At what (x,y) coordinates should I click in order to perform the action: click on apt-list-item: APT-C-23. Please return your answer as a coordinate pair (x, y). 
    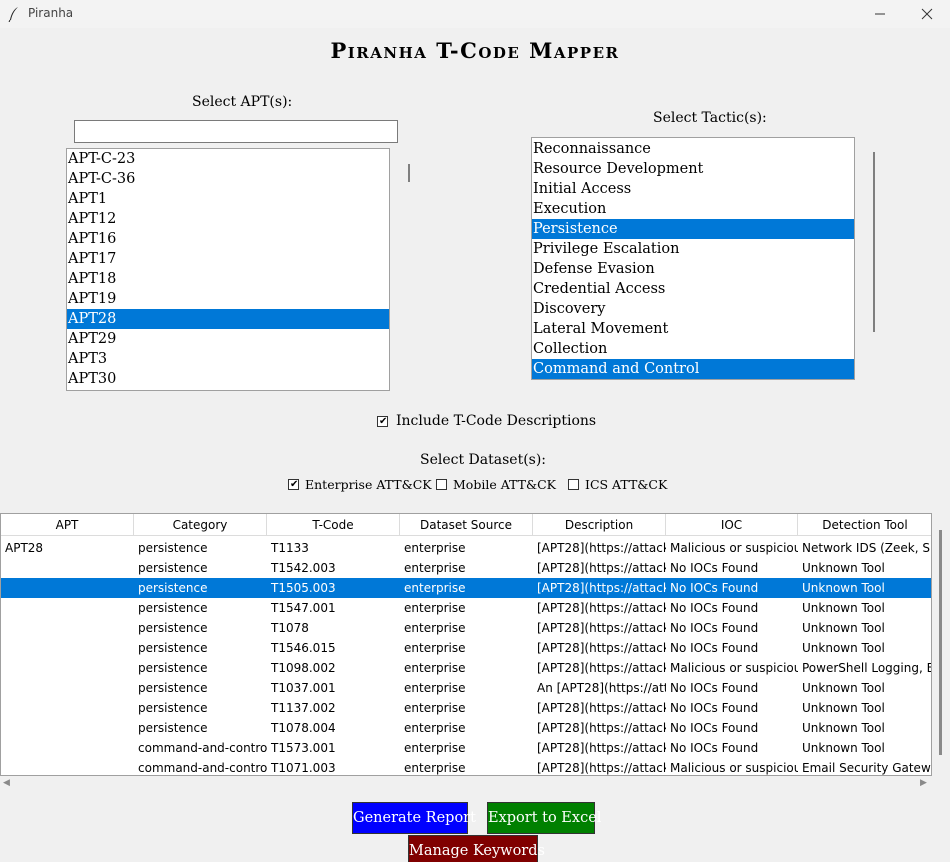
    Looking at the image, I should click on (228, 159).